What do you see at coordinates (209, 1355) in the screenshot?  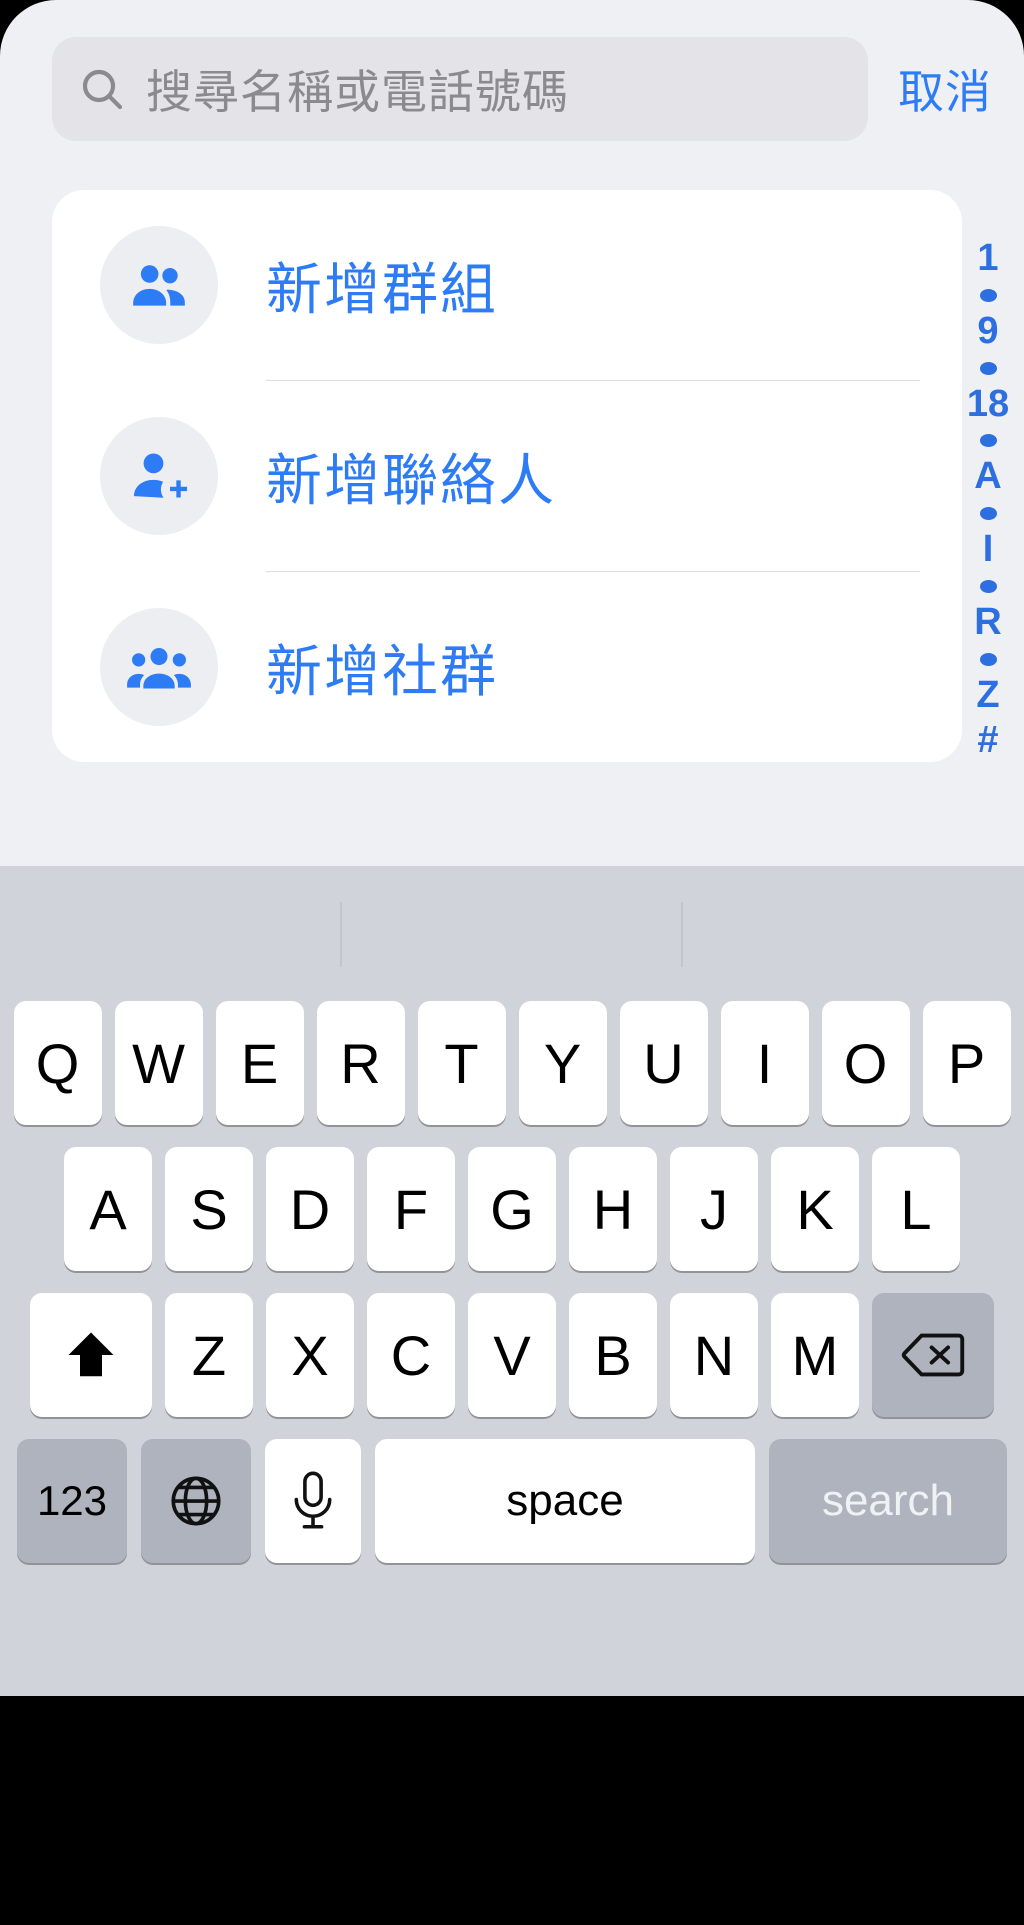 I see `key-z: Z` at bounding box center [209, 1355].